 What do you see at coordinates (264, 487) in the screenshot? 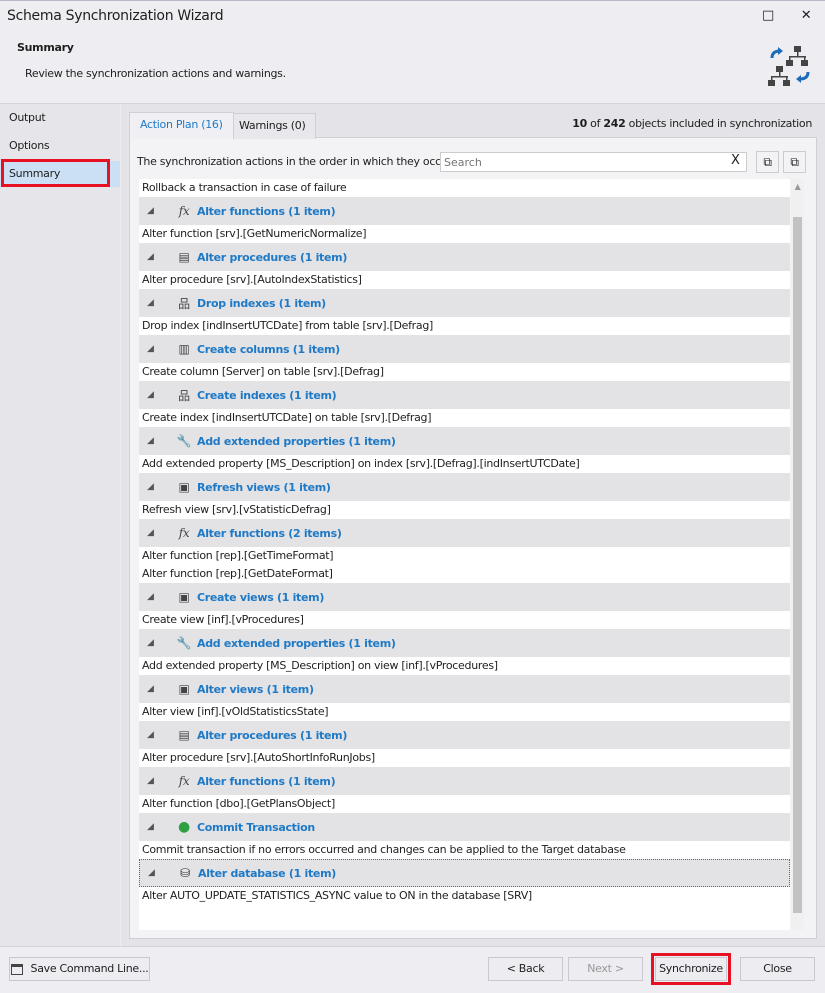
I see `group-label: Refresh views (1 item)` at bounding box center [264, 487].